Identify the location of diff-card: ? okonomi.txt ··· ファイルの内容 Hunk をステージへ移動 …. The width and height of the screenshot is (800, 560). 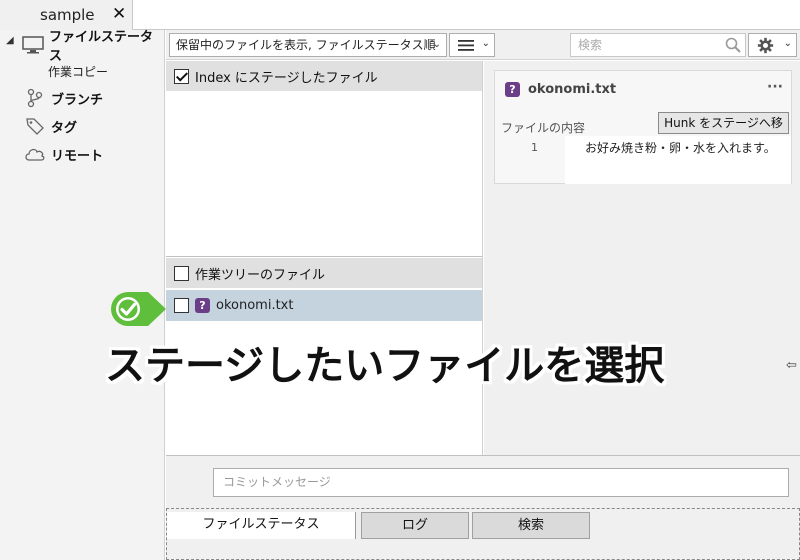
(643, 127).